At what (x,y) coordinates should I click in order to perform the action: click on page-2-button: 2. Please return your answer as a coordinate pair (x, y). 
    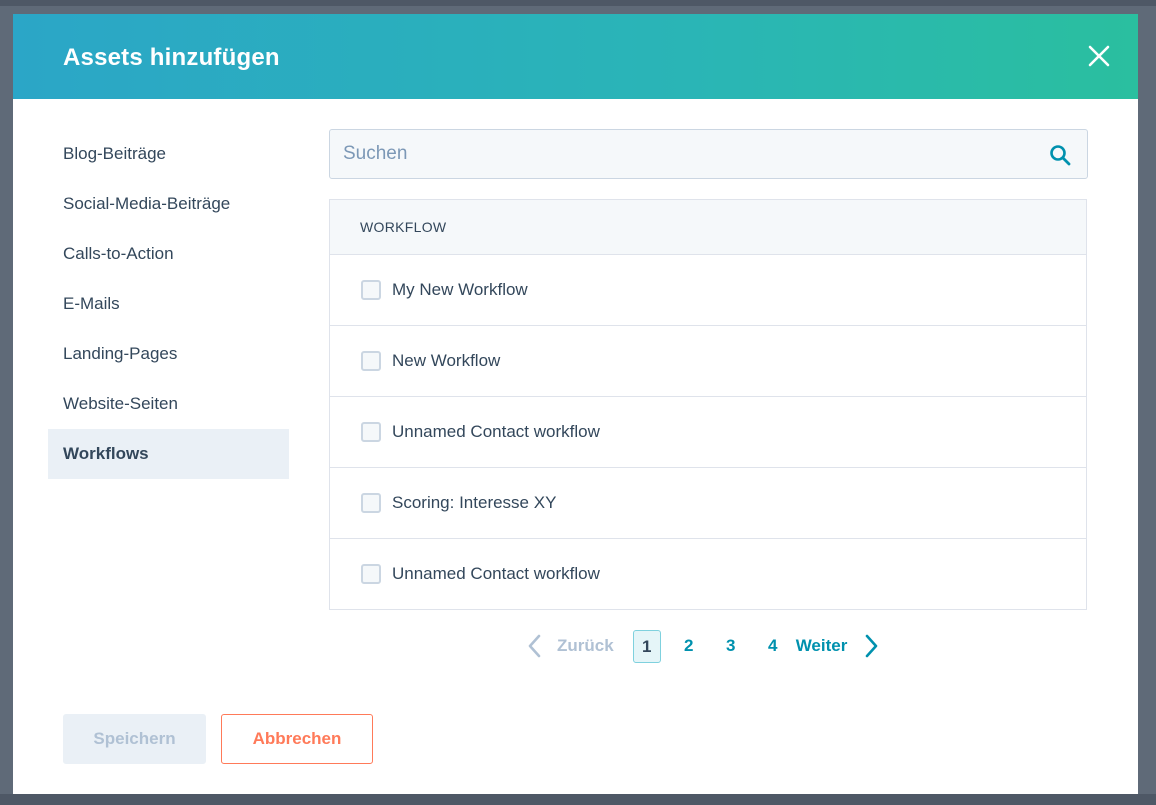
    Looking at the image, I should click on (689, 646).